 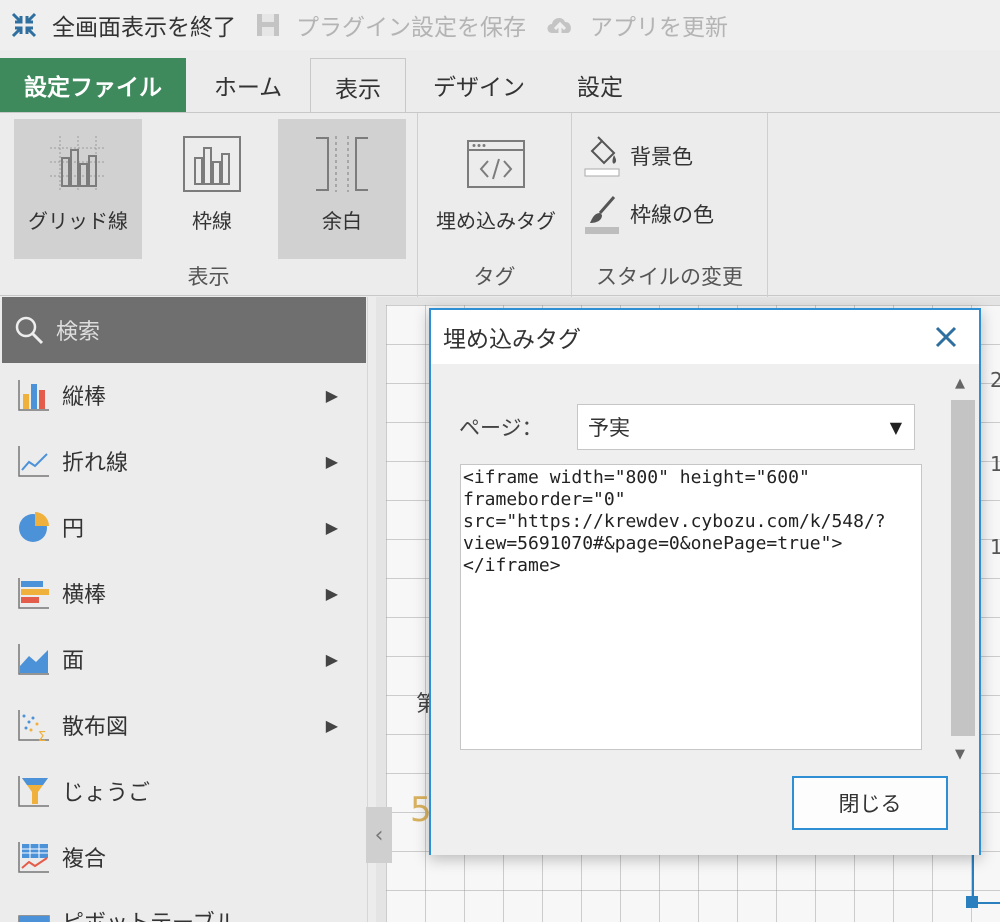 What do you see at coordinates (746, 427) in the screenshot?
I see `page-select: 予実 ▼` at bounding box center [746, 427].